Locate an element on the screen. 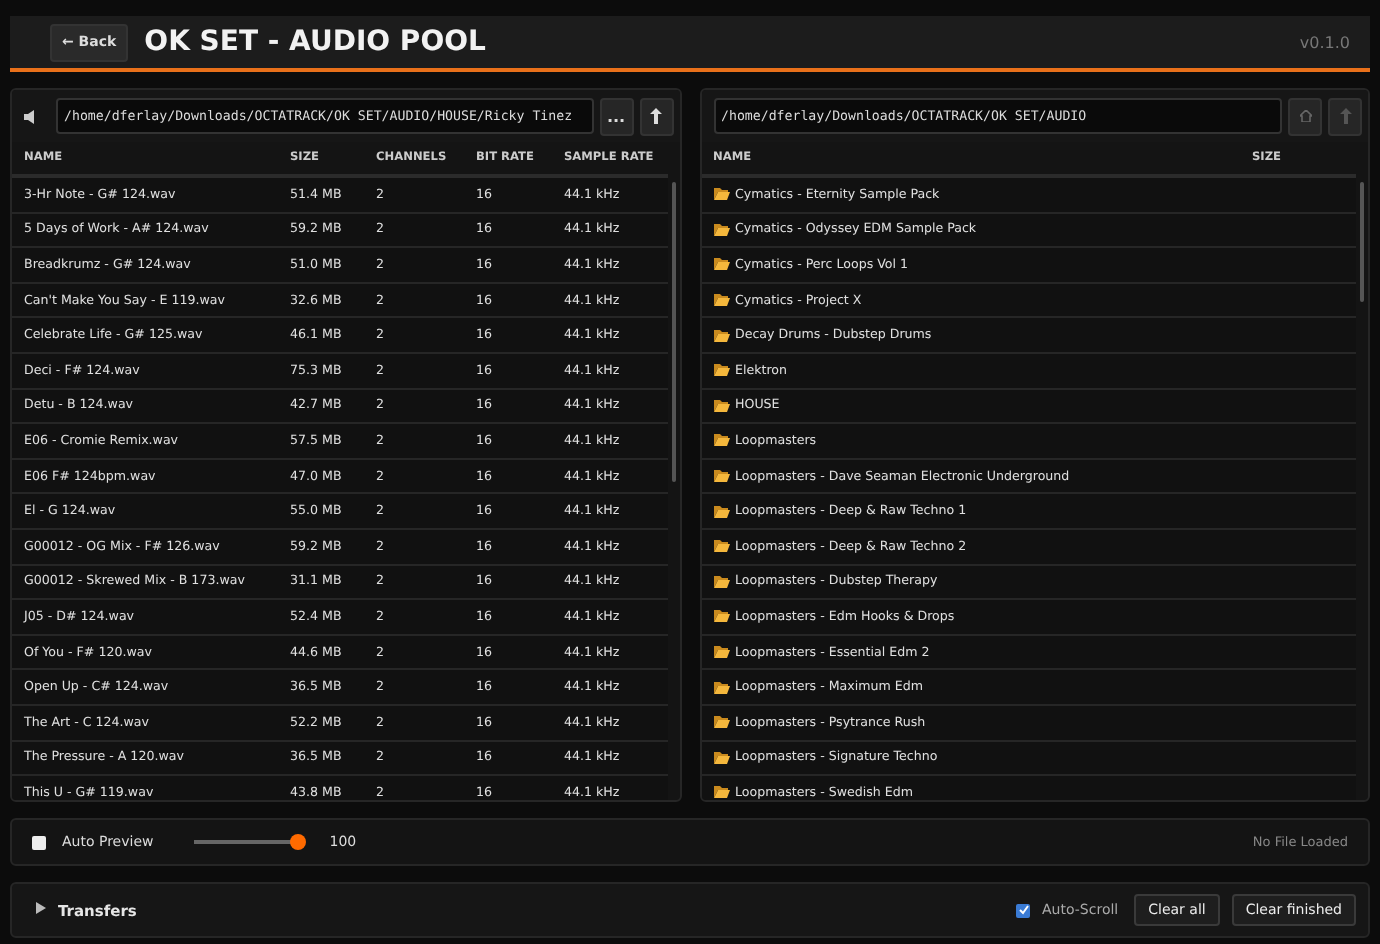 This screenshot has width=1380, height=944. speaker-icon is located at coordinates (31, 116).